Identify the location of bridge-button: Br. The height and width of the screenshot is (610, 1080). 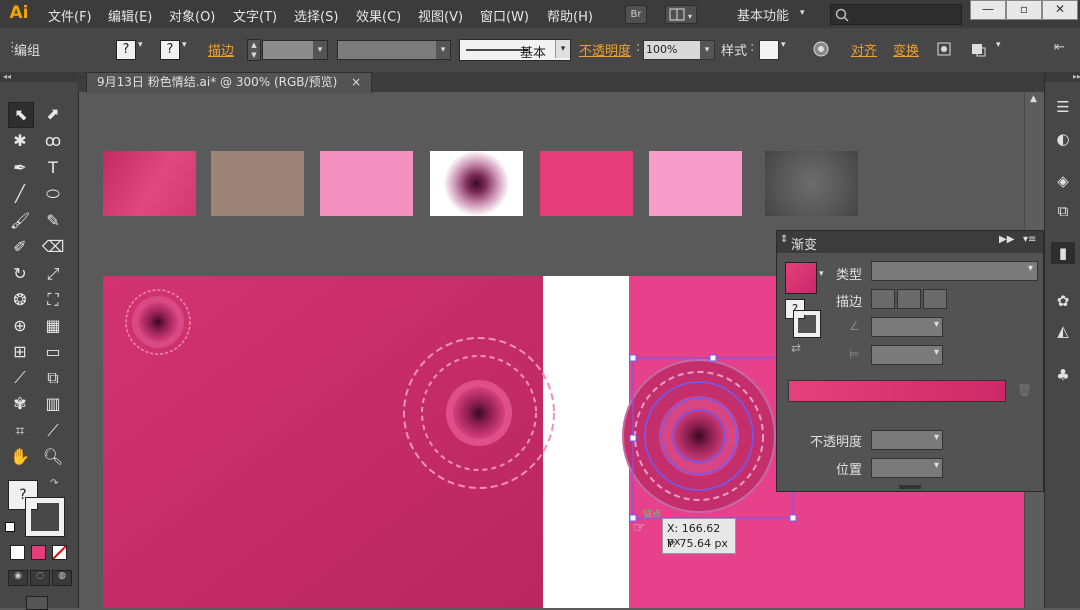
(636, 14).